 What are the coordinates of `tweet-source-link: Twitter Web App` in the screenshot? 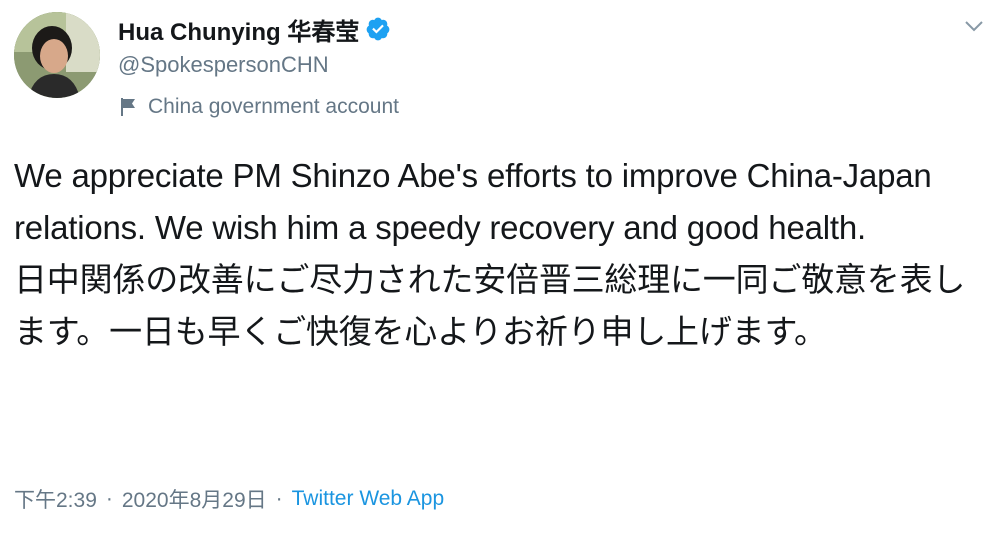 It's located at (368, 499).